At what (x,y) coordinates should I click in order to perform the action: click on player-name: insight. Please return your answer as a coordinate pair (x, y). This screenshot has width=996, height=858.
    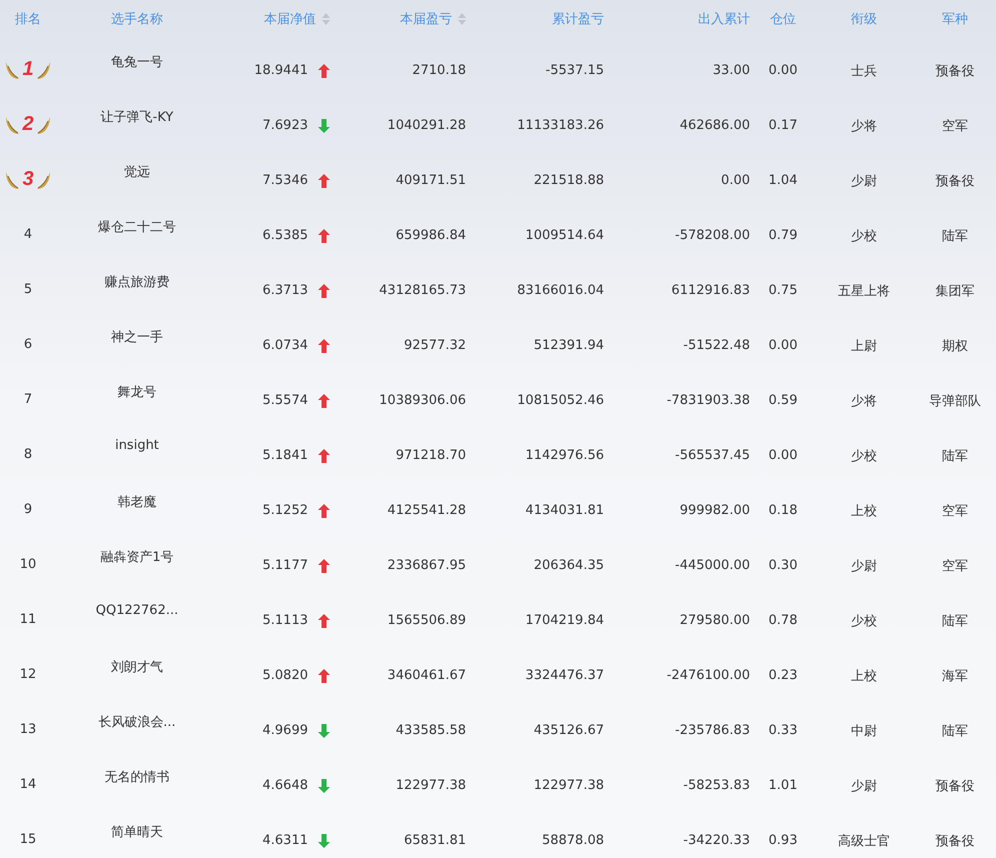
    Looking at the image, I should click on (137, 445).